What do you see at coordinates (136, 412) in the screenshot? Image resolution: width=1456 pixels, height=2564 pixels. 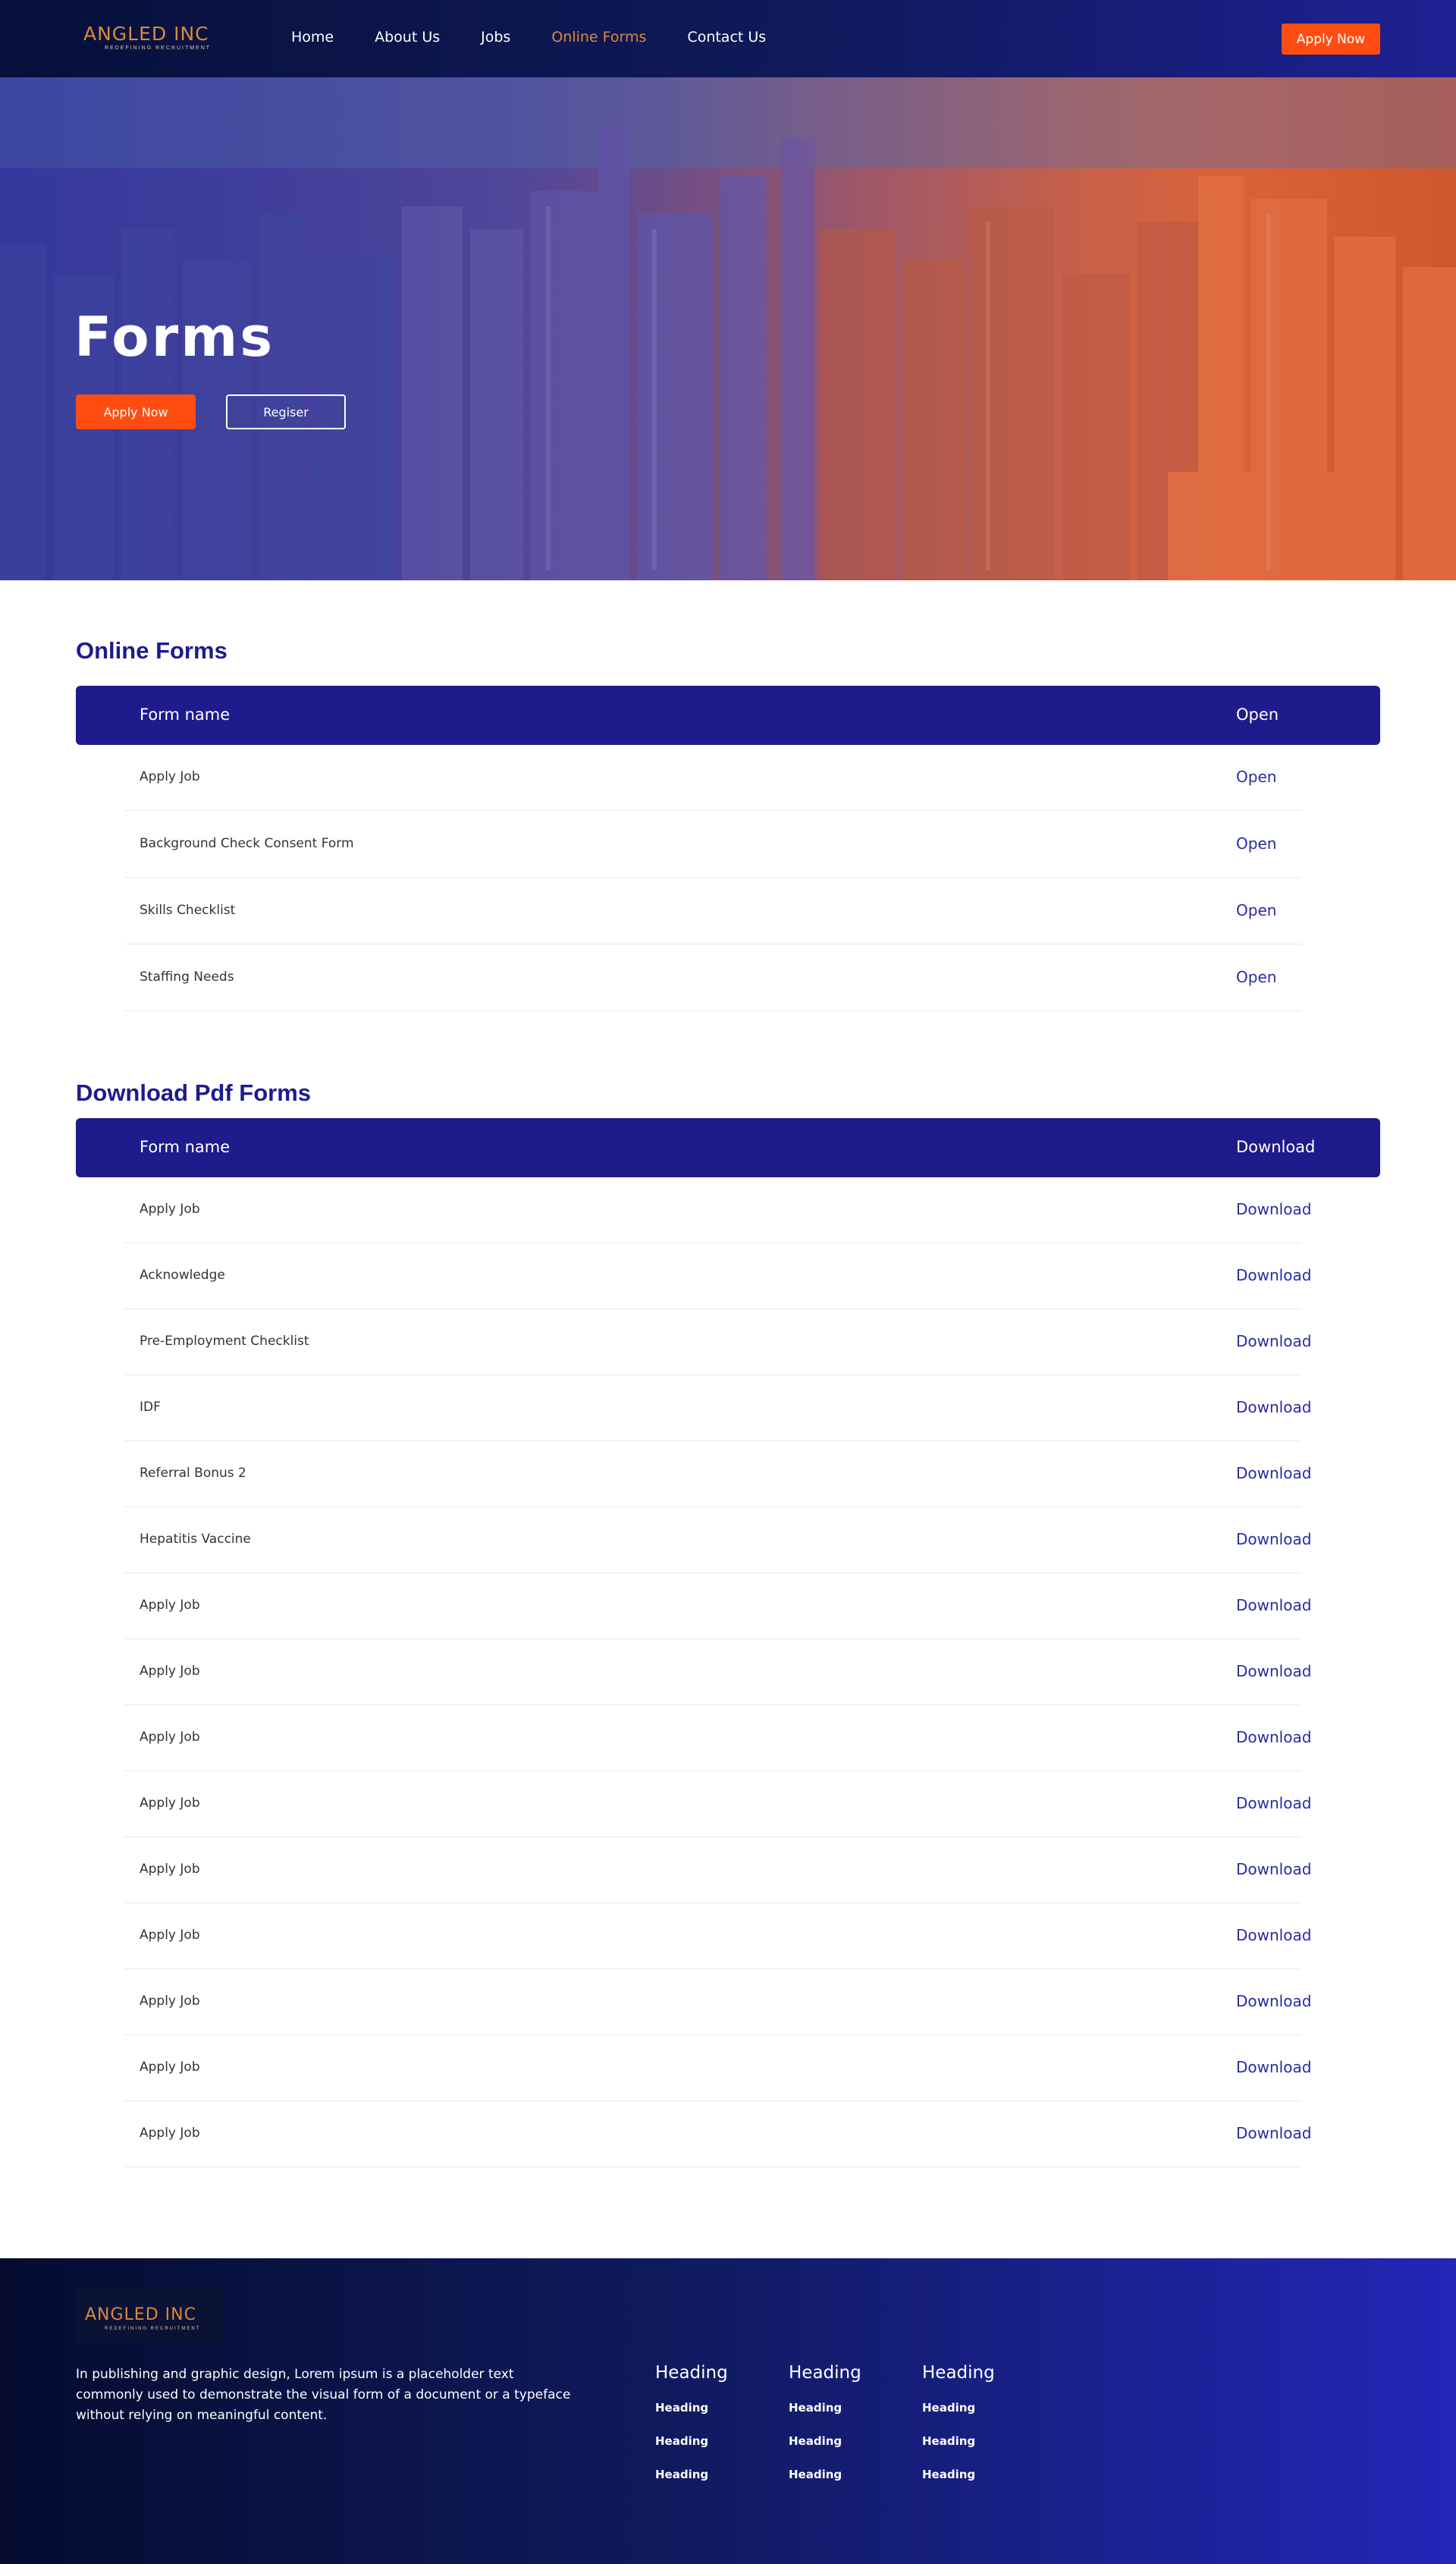 I see `hero-apply-button: Apply Now` at bounding box center [136, 412].